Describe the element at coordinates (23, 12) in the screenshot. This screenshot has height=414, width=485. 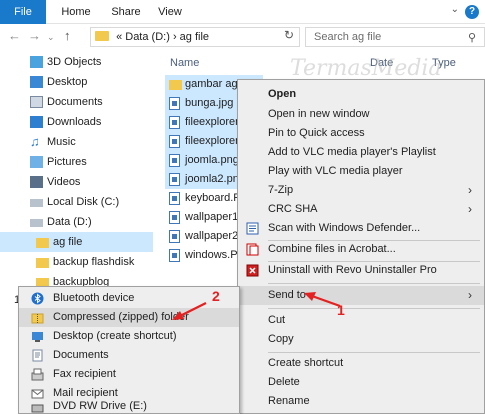
I see `tab-file: File` at that location.